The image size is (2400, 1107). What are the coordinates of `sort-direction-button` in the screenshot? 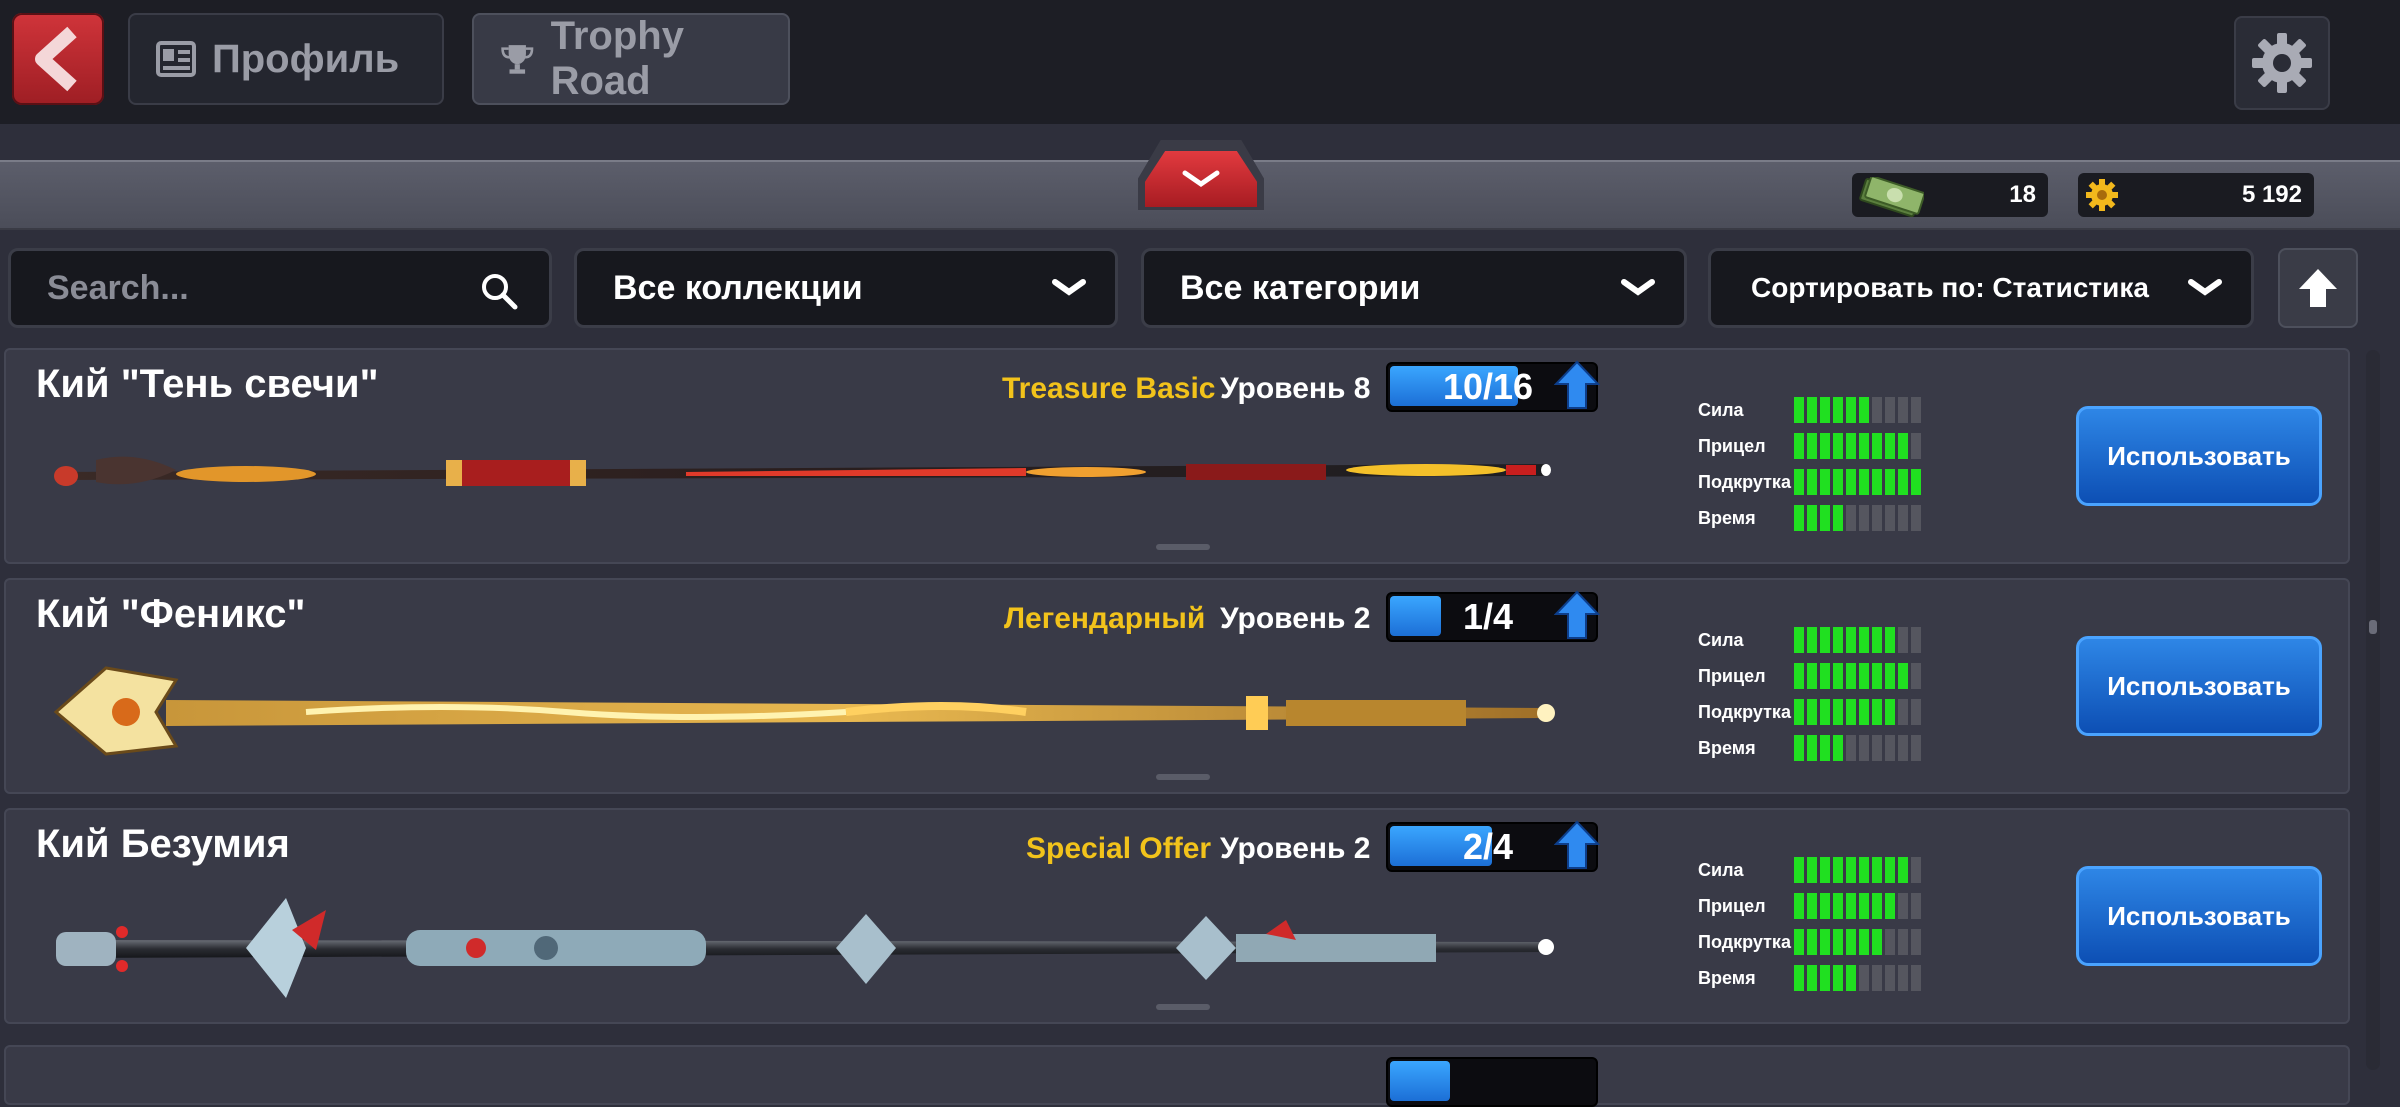 It's located at (2318, 288).